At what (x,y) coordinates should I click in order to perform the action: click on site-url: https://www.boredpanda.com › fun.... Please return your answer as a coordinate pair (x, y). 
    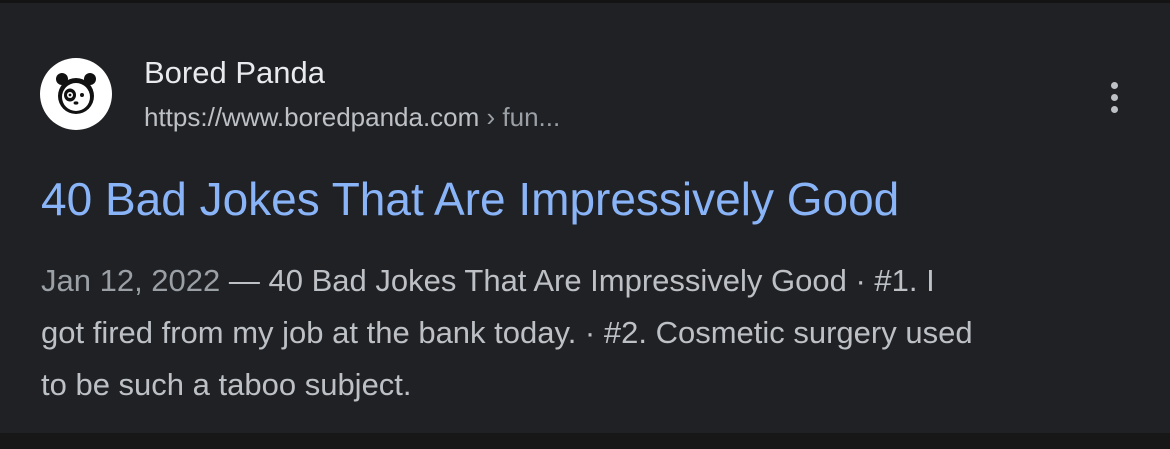
    Looking at the image, I should click on (352, 117).